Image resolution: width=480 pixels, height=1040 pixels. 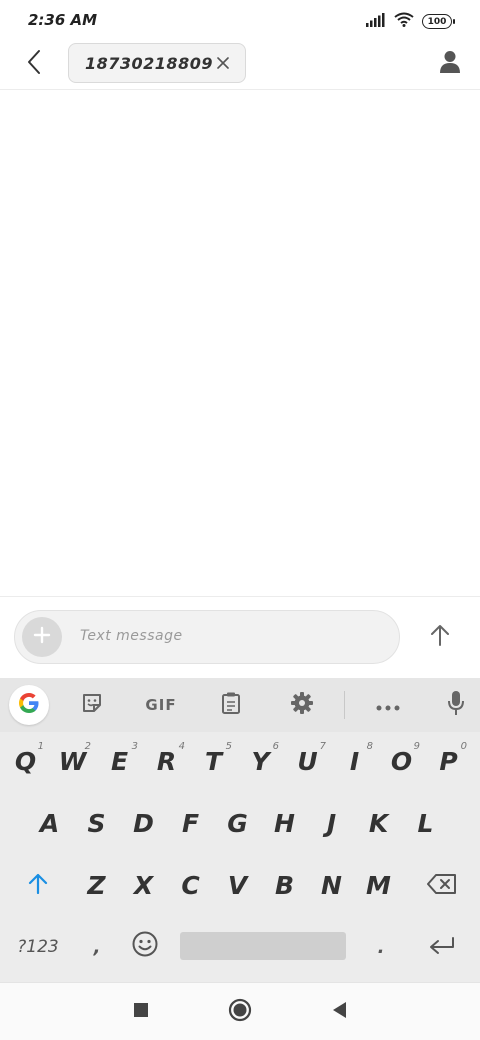 What do you see at coordinates (376, 21) in the screenshot?
I see `signal-icon` at bounding box center [376, 21].